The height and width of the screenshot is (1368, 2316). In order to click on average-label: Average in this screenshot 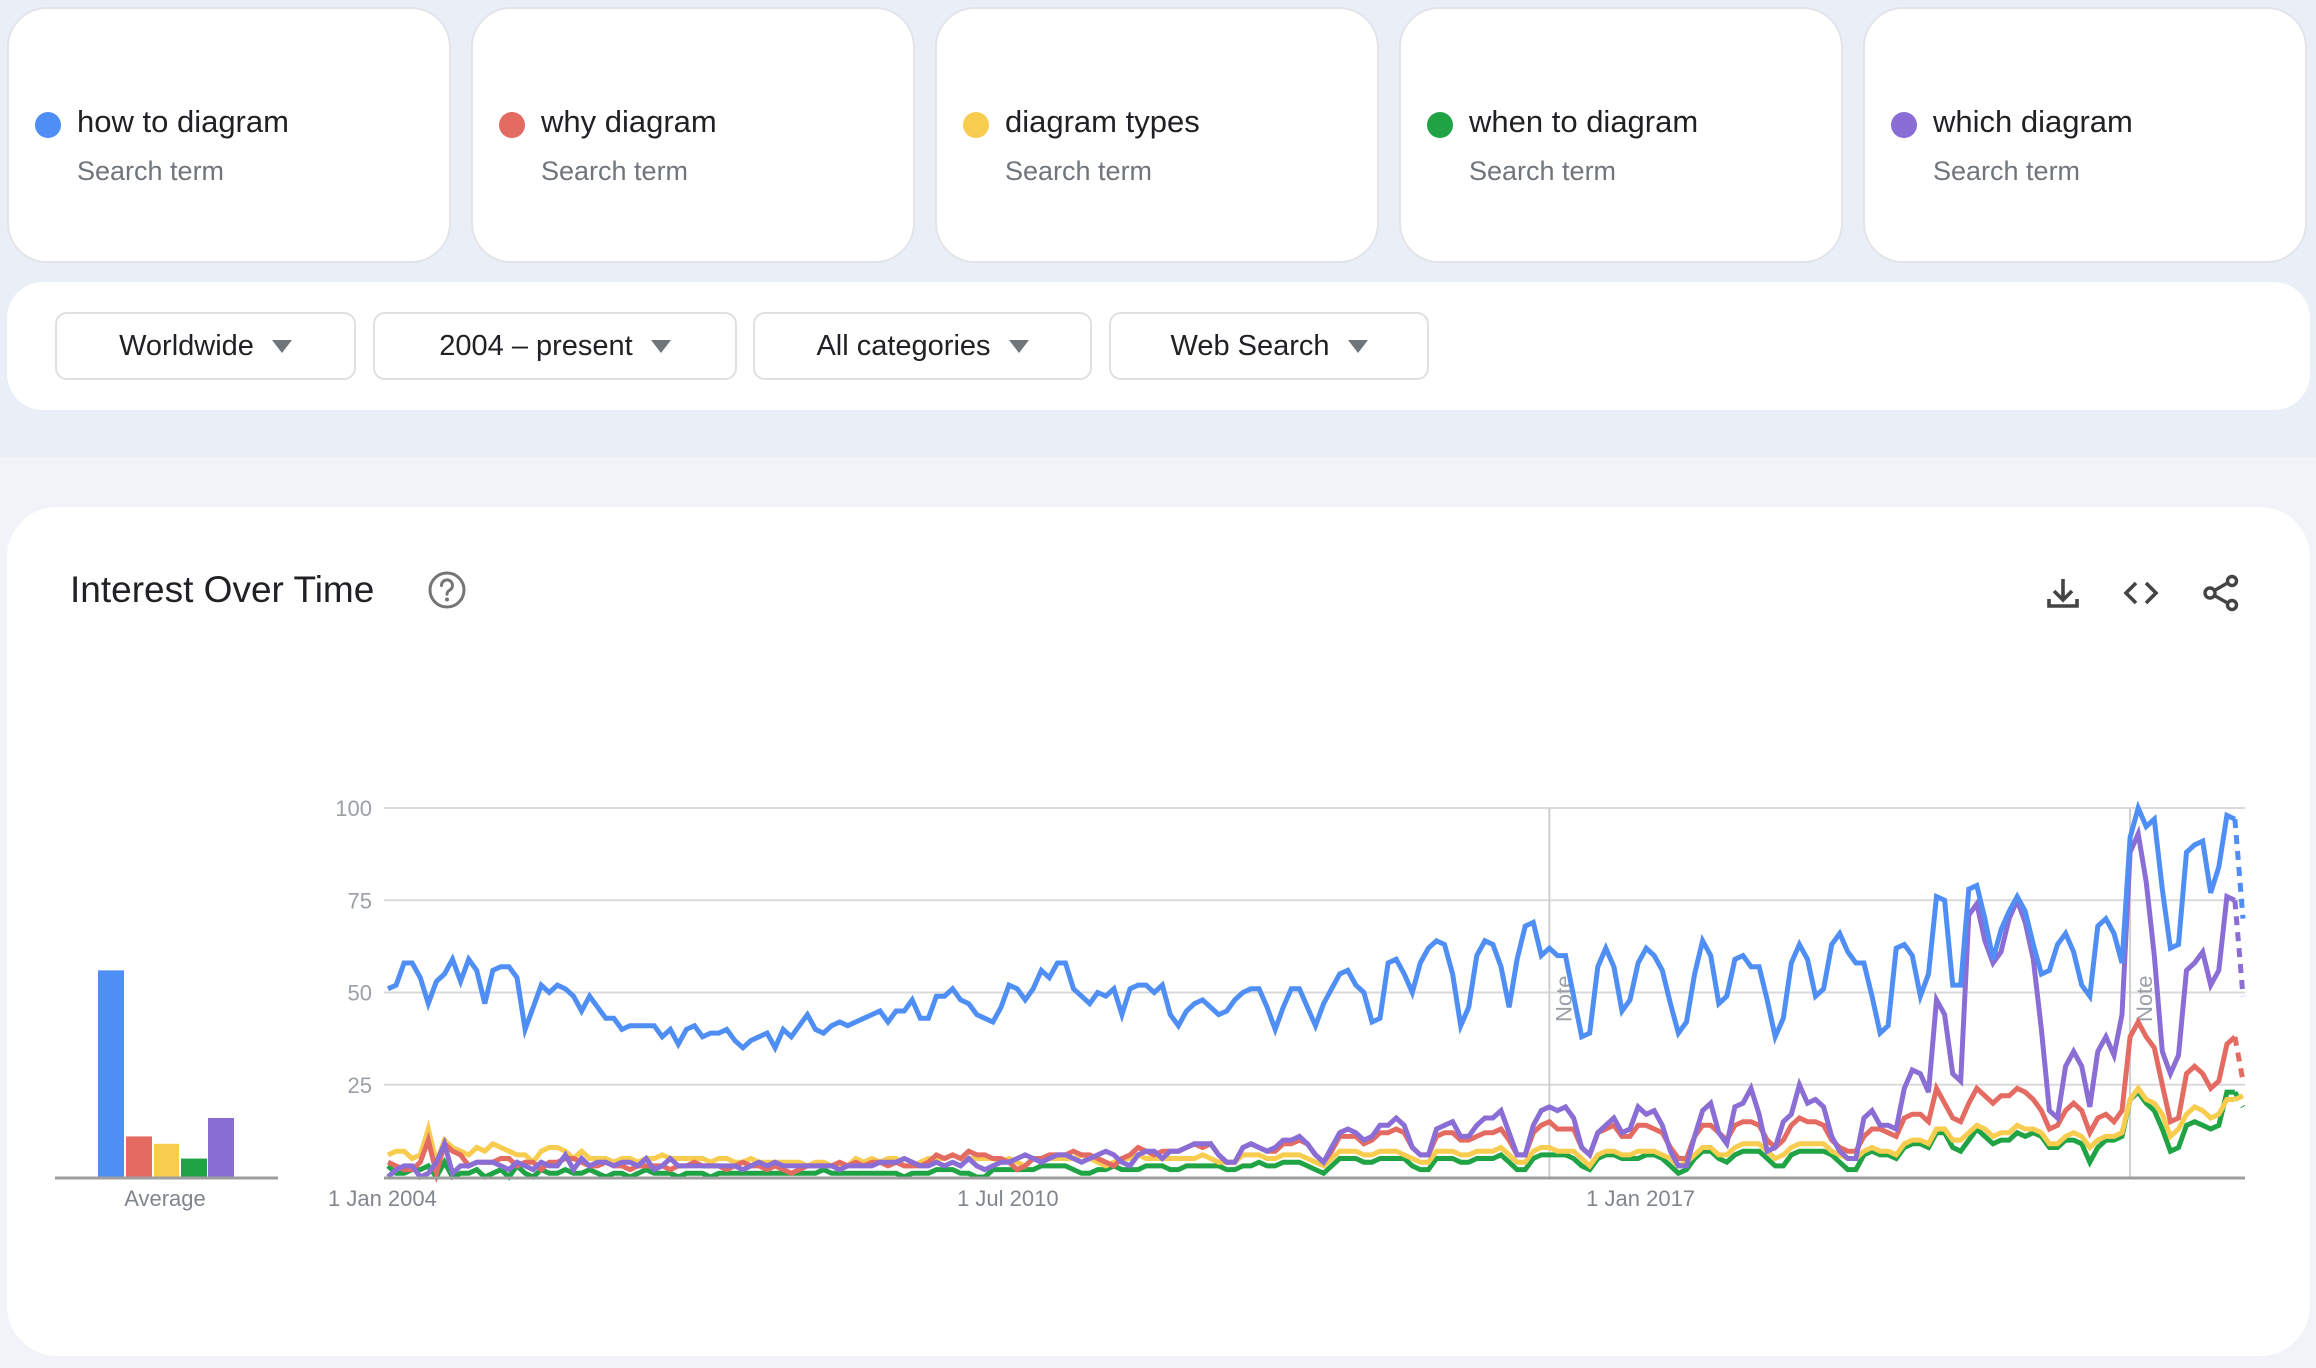, I will do `click(165, 1198)`.